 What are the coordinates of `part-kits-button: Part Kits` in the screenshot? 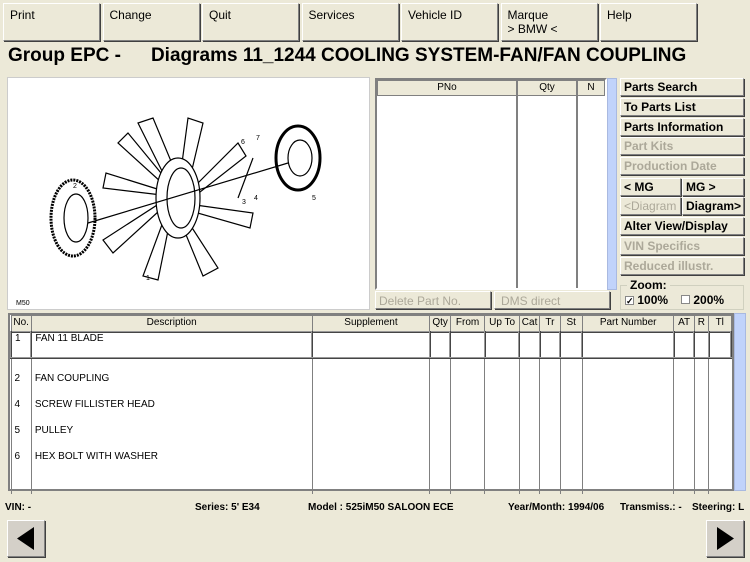 It's located at (682, 146).